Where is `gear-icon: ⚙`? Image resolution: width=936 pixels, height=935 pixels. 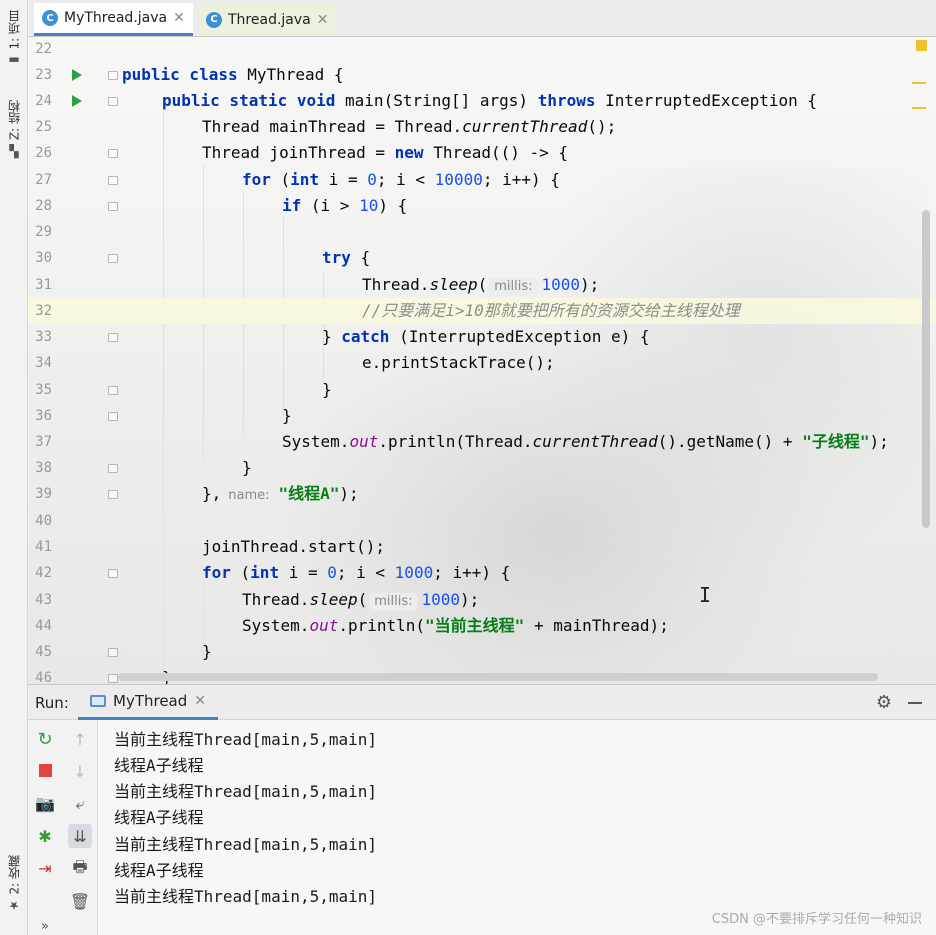
gear-icon: ⚙ is located at coordinates (884, 702).